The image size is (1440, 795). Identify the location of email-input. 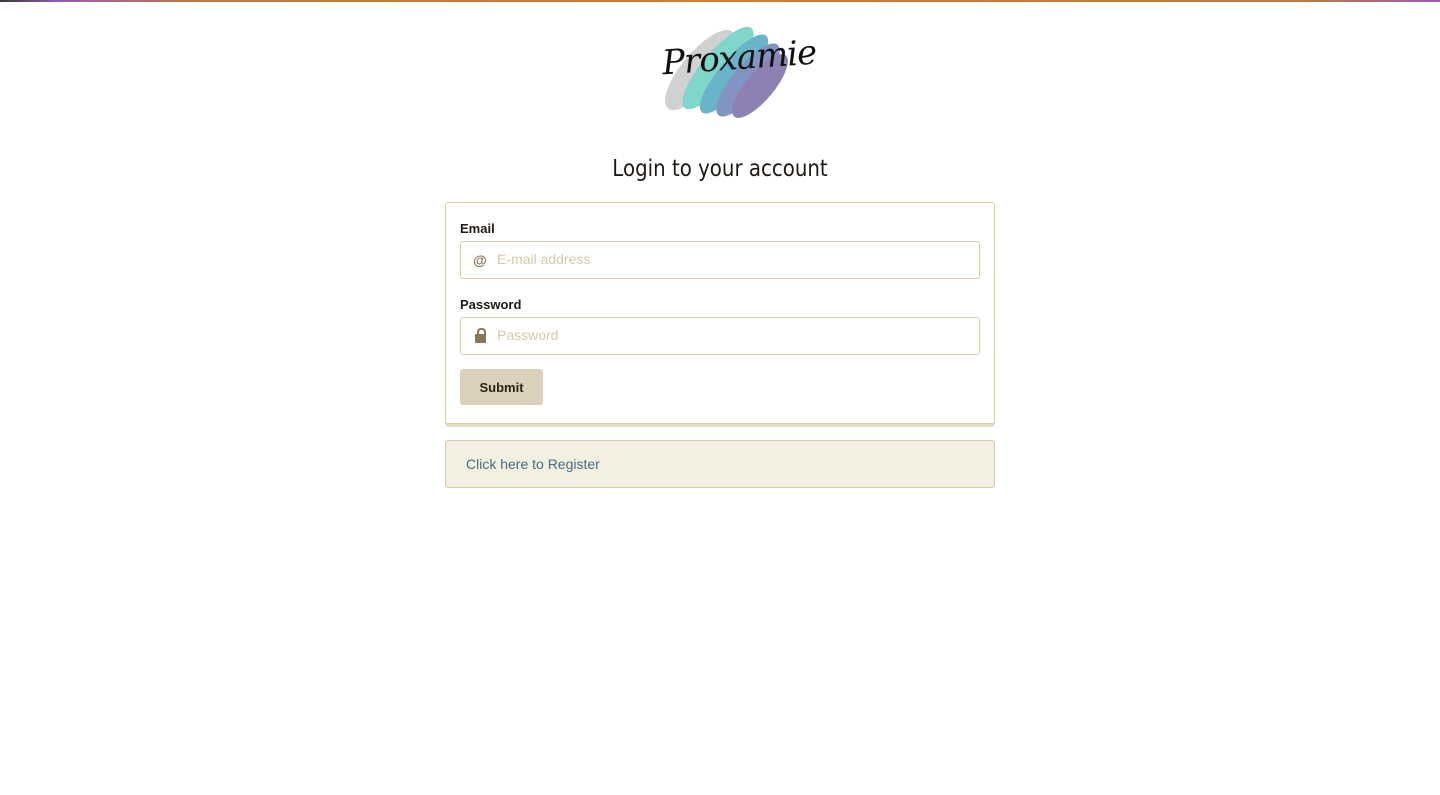
(732, 259).